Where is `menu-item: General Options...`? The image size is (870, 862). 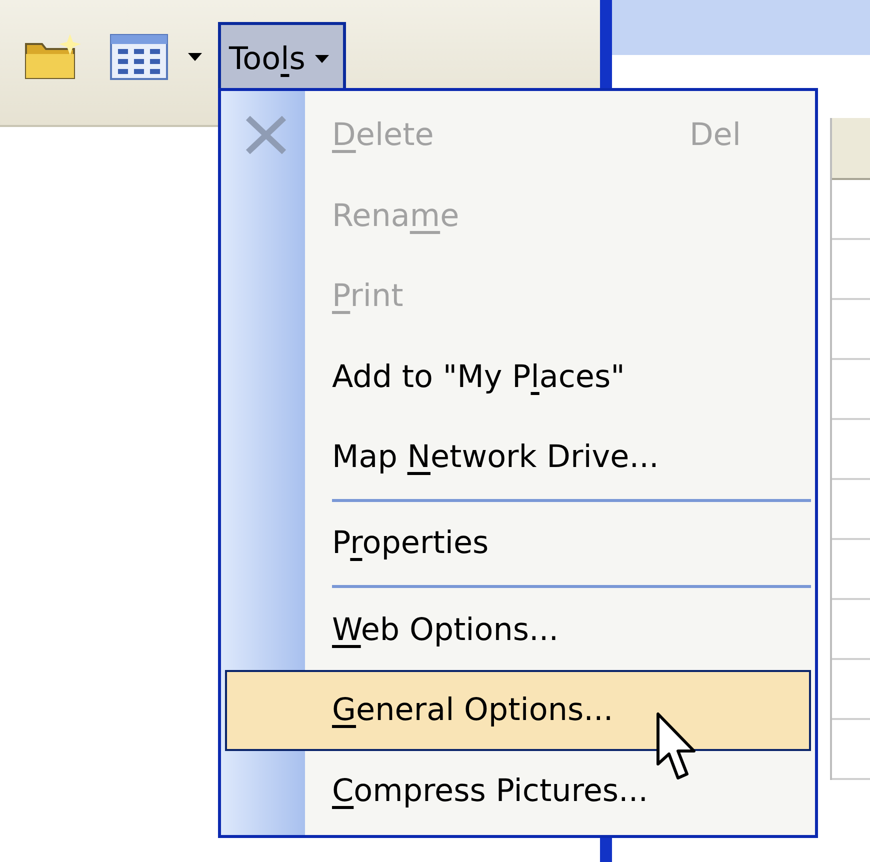
menu-item: General Options... is located at coordinates (518, 710).